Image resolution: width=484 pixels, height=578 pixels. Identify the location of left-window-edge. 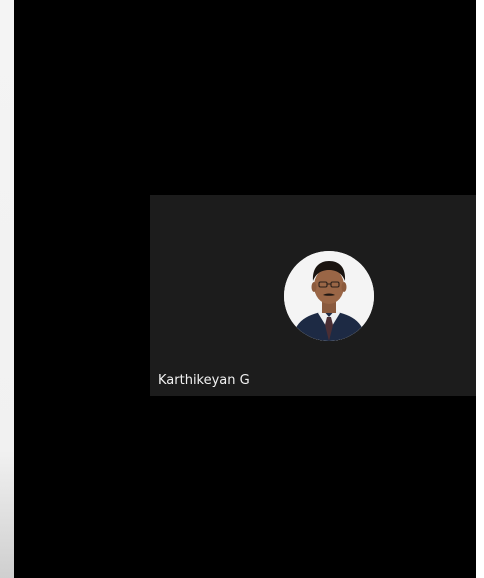
(7, 289).